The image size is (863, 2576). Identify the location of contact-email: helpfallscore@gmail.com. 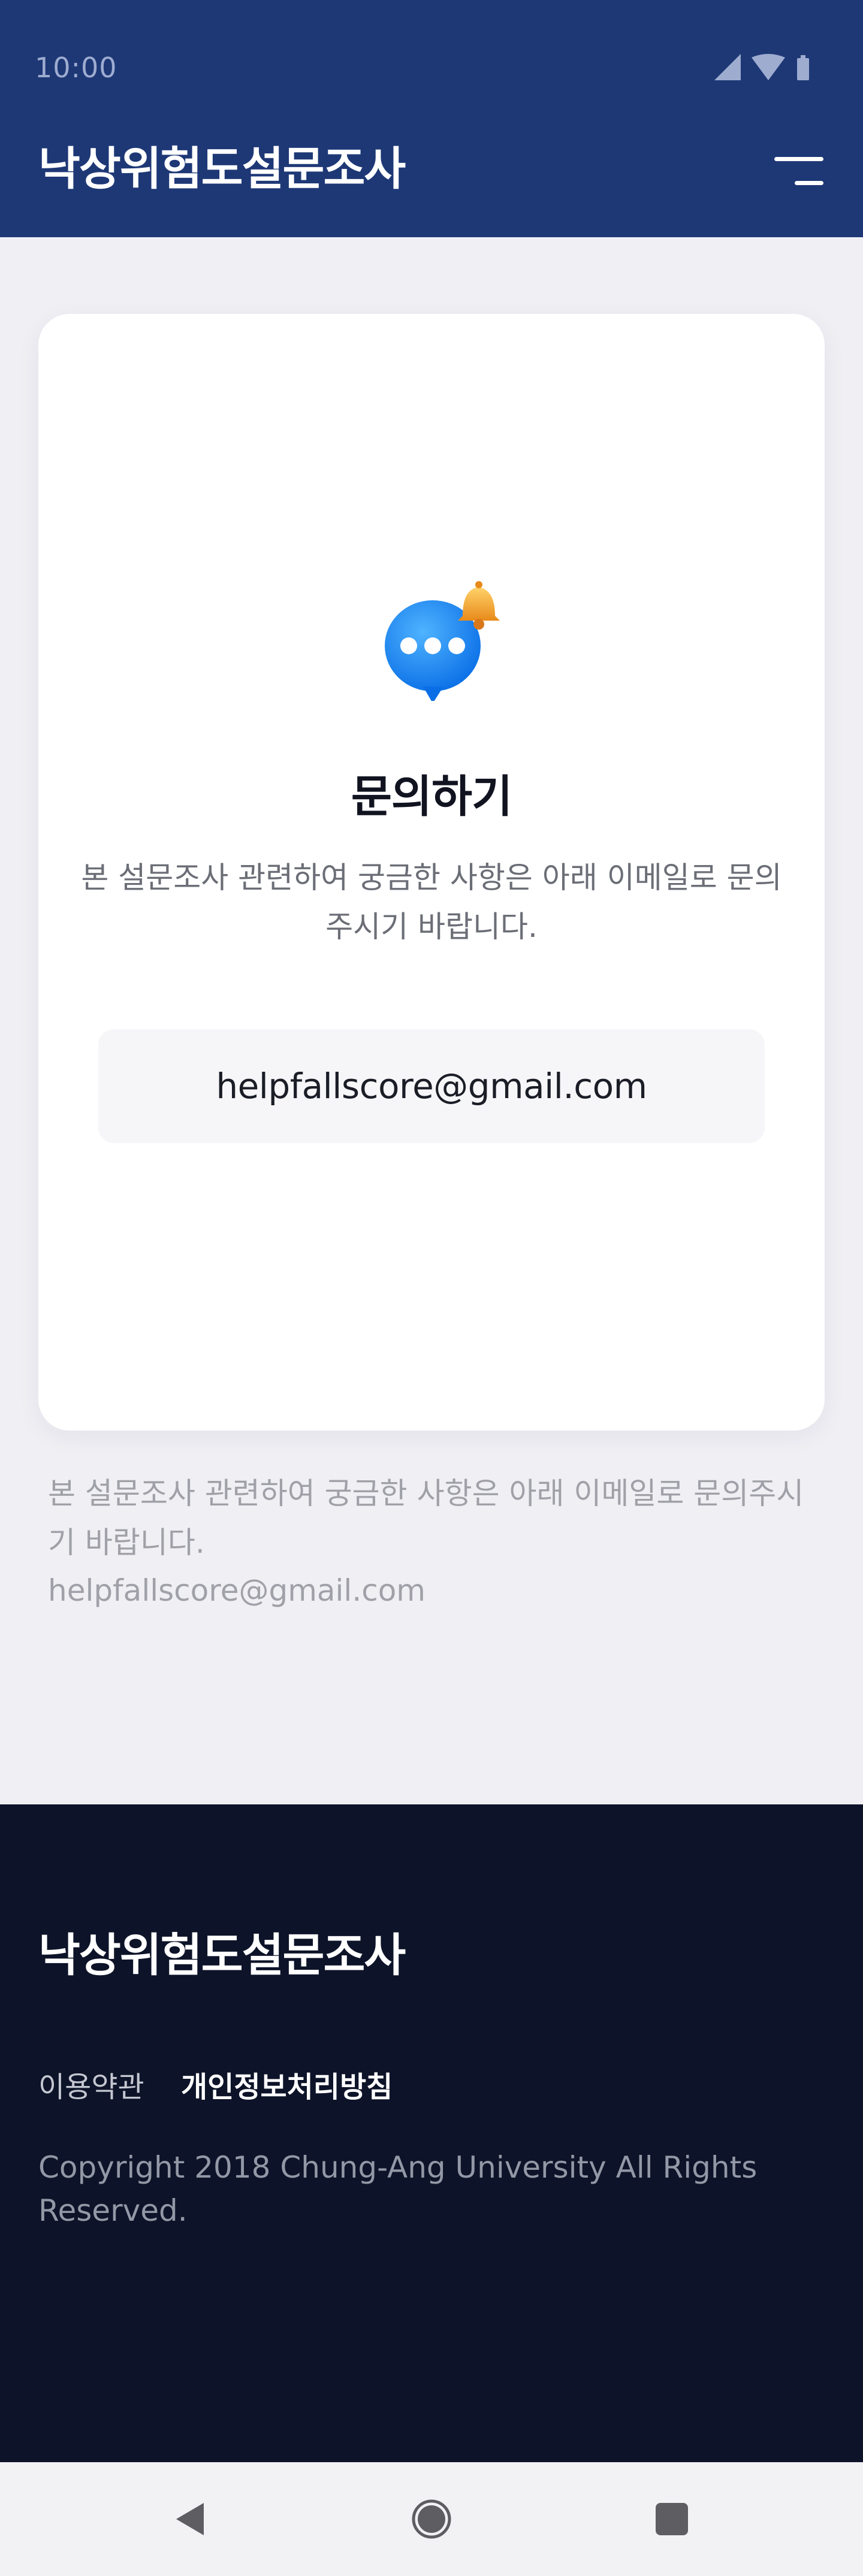
(431, 1086).